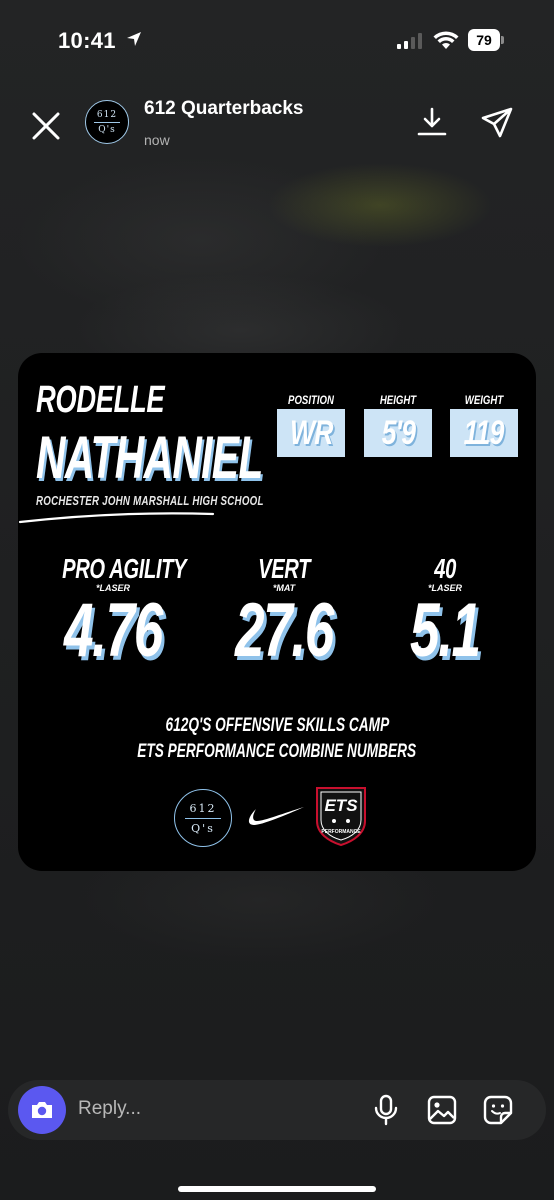  I want to click on stat-weight: WEIGHT 119, so click(484, 425).